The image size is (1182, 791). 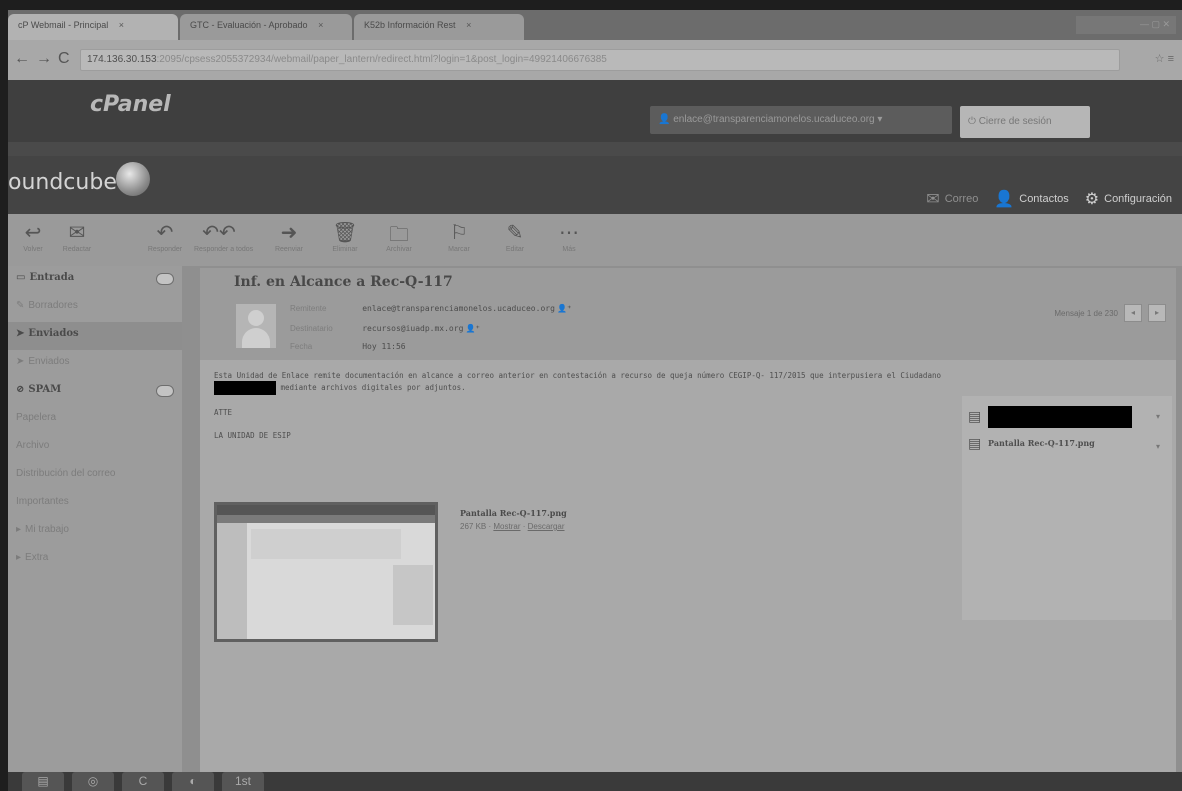 What do you see at coordinates (45, 389) in the screenshot?
I see `folder-label: SPAM` at bounding box center [45, 389].